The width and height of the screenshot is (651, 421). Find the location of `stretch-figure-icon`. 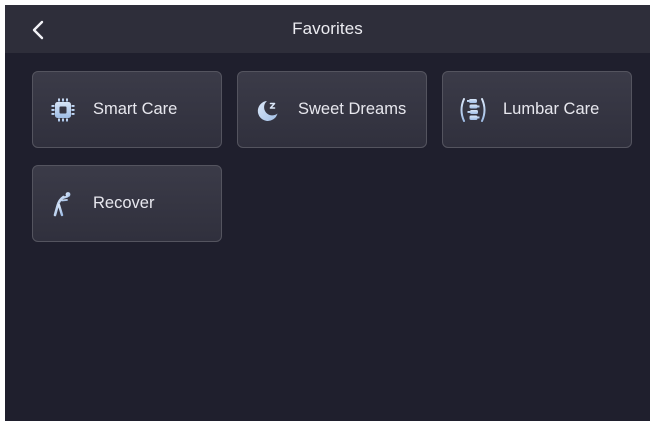

stretch-figure-icon is located at coordinates (63, 204).